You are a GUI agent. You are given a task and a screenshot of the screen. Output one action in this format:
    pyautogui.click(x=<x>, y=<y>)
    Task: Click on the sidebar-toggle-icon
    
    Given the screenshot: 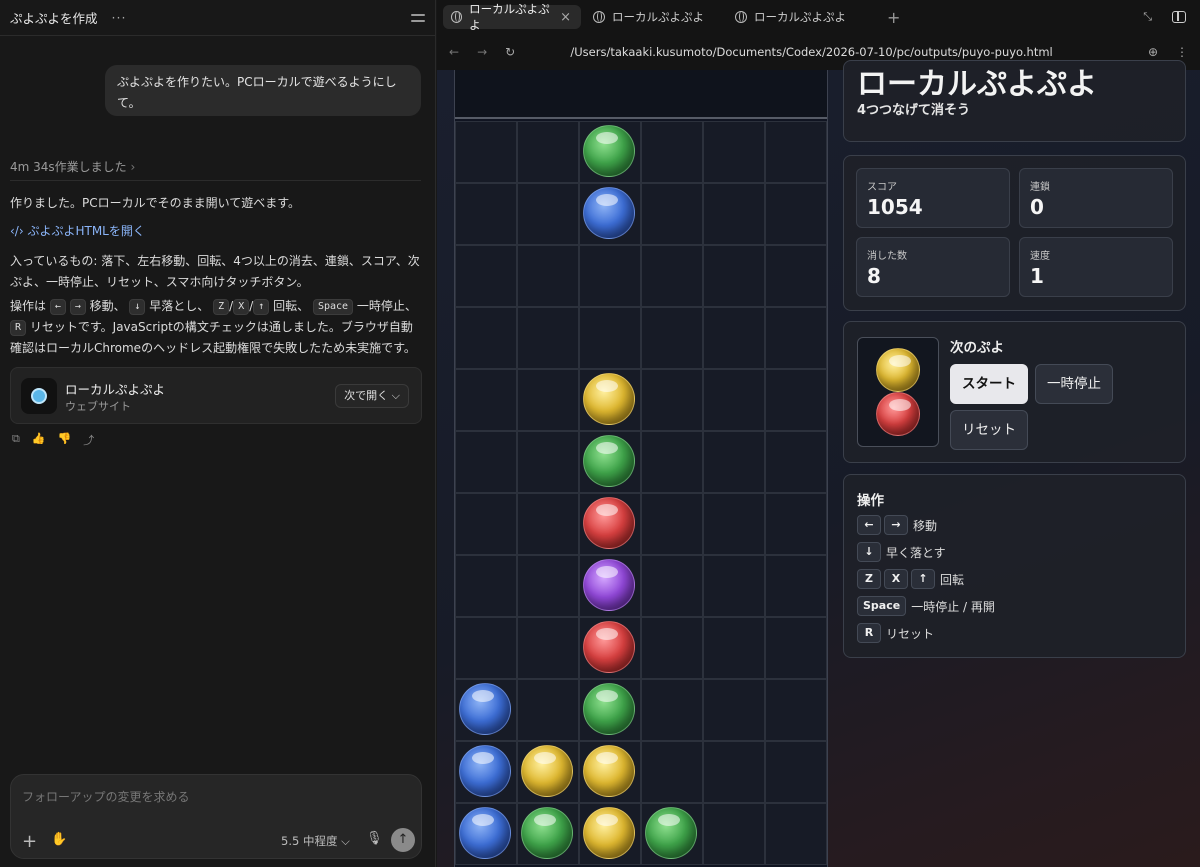 What is the action you would take?
    pyautogui.click(x=418, y=18)
    